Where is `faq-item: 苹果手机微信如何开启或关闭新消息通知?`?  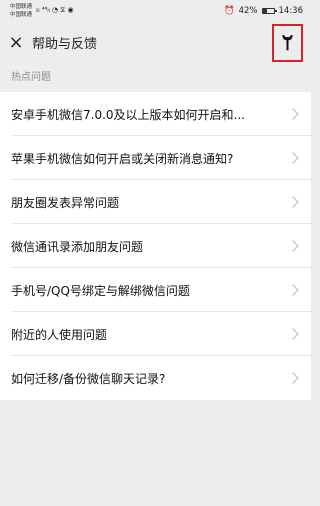
faq-item: 苹果手机微信如何开启或关闭新消息通知? is located at coordinates (155, 158).